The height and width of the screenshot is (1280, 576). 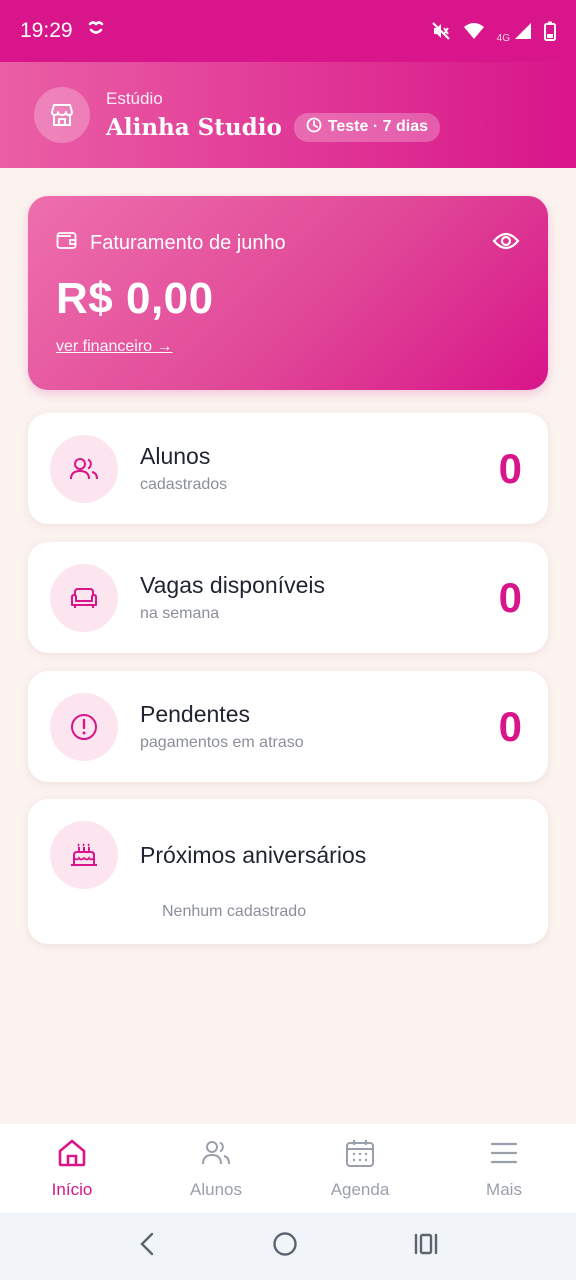 I want to click on vacancies-card: Vagas disponíveis na semana 0, so click(x=288, y=597).